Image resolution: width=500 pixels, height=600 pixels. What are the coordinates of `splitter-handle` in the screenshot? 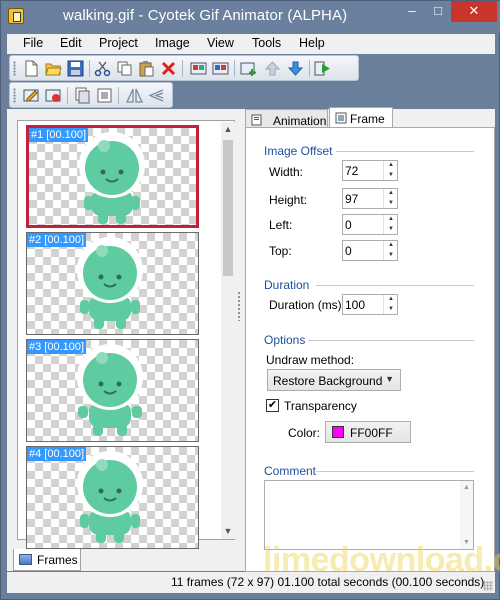 It's located at (239, 306).